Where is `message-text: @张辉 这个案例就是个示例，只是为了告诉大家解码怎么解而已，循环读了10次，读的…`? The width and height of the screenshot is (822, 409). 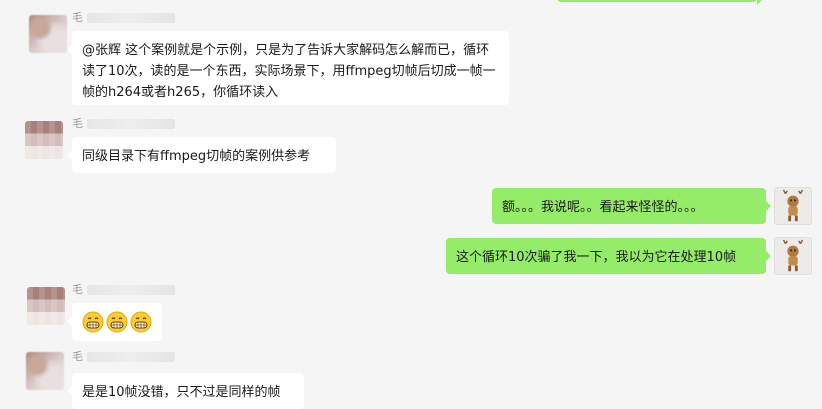
message-text: @张辉 这个案例就是个示例，只是为了告诉大家解码怎么解而已，循环读了10次，读的… is located at coordinates (289, 71).